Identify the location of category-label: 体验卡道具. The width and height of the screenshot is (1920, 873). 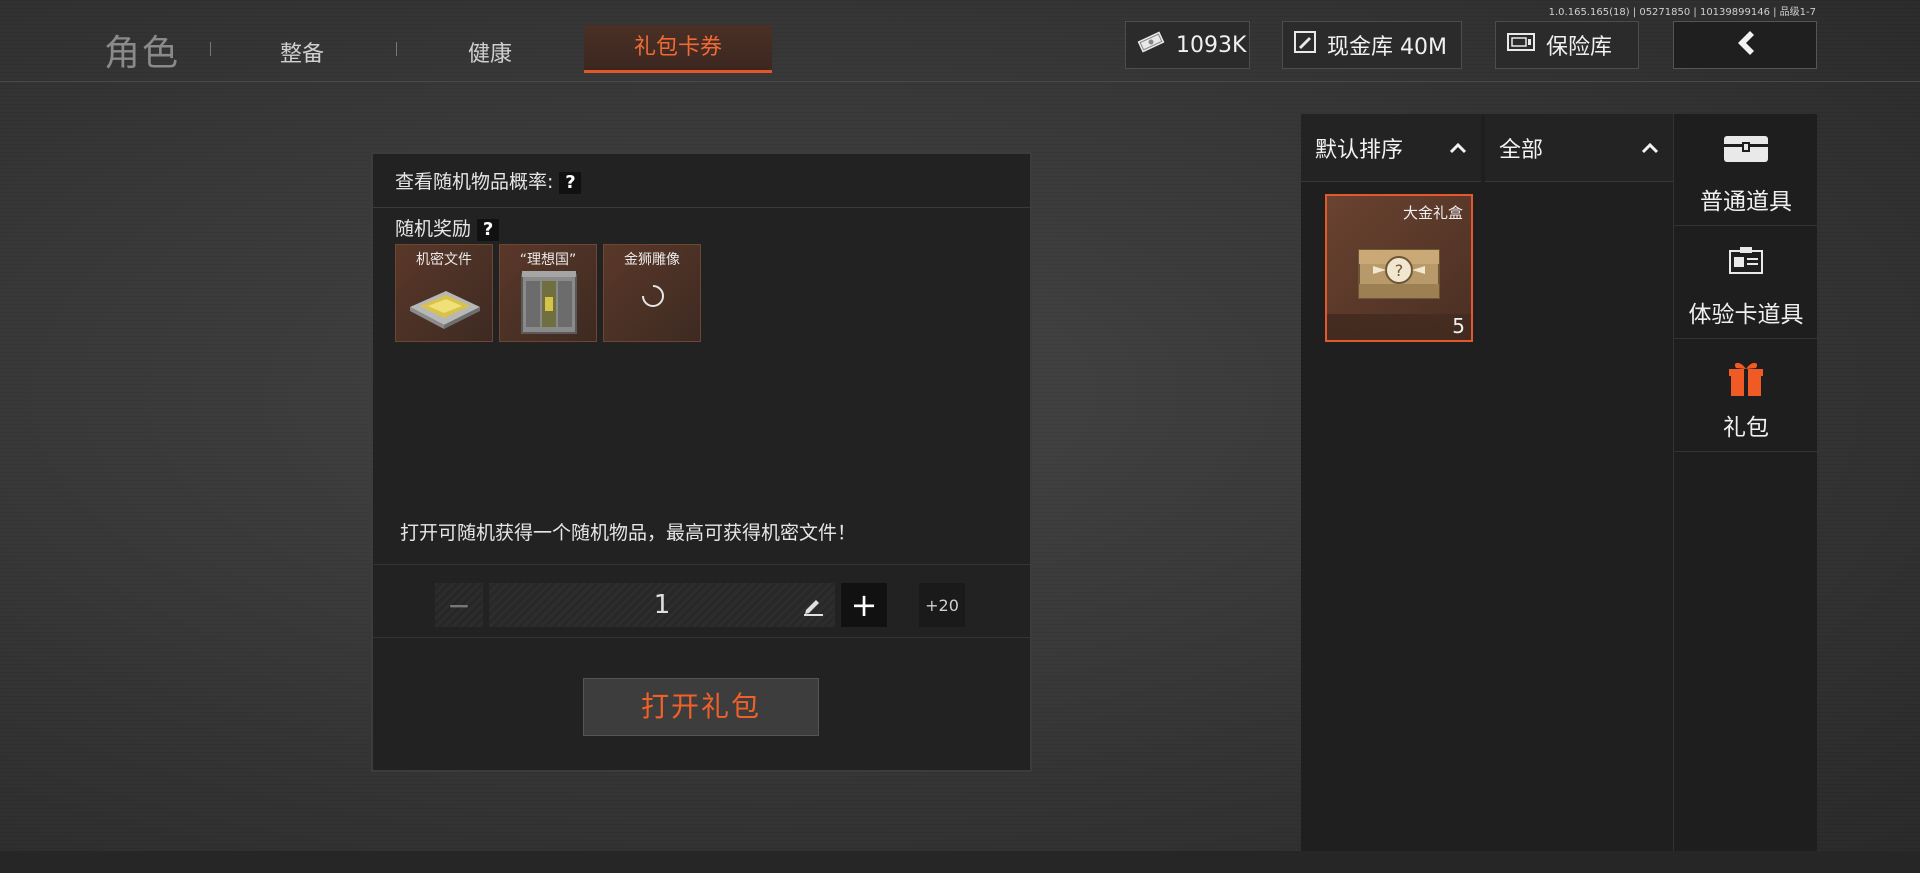
(1746, 315).